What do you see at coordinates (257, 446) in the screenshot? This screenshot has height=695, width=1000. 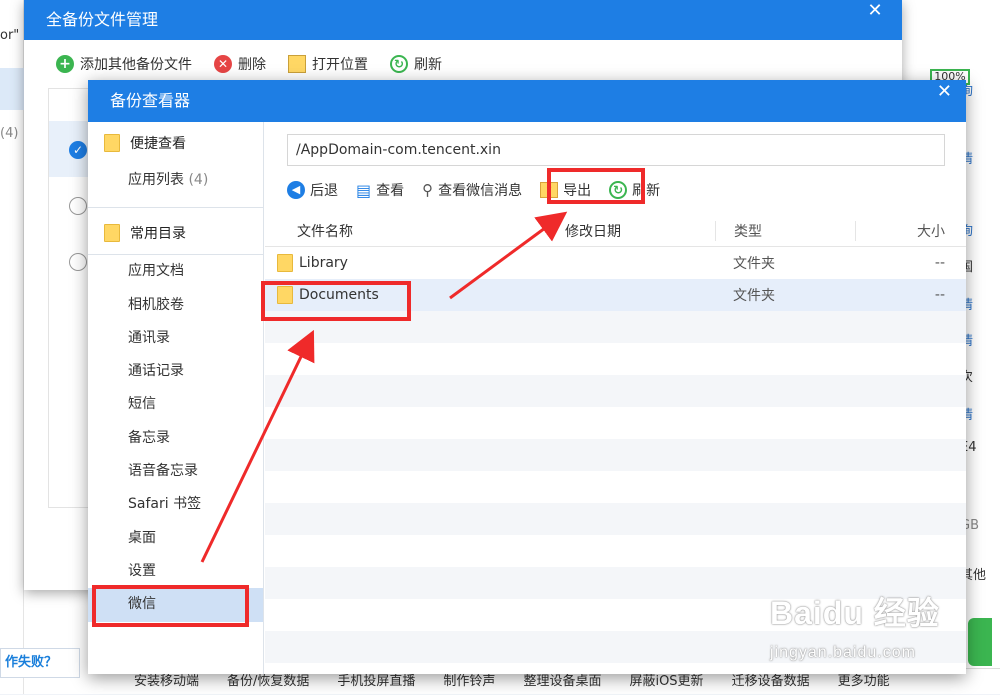 I see `arrow-to-documents` at bounding box center [257, 446].